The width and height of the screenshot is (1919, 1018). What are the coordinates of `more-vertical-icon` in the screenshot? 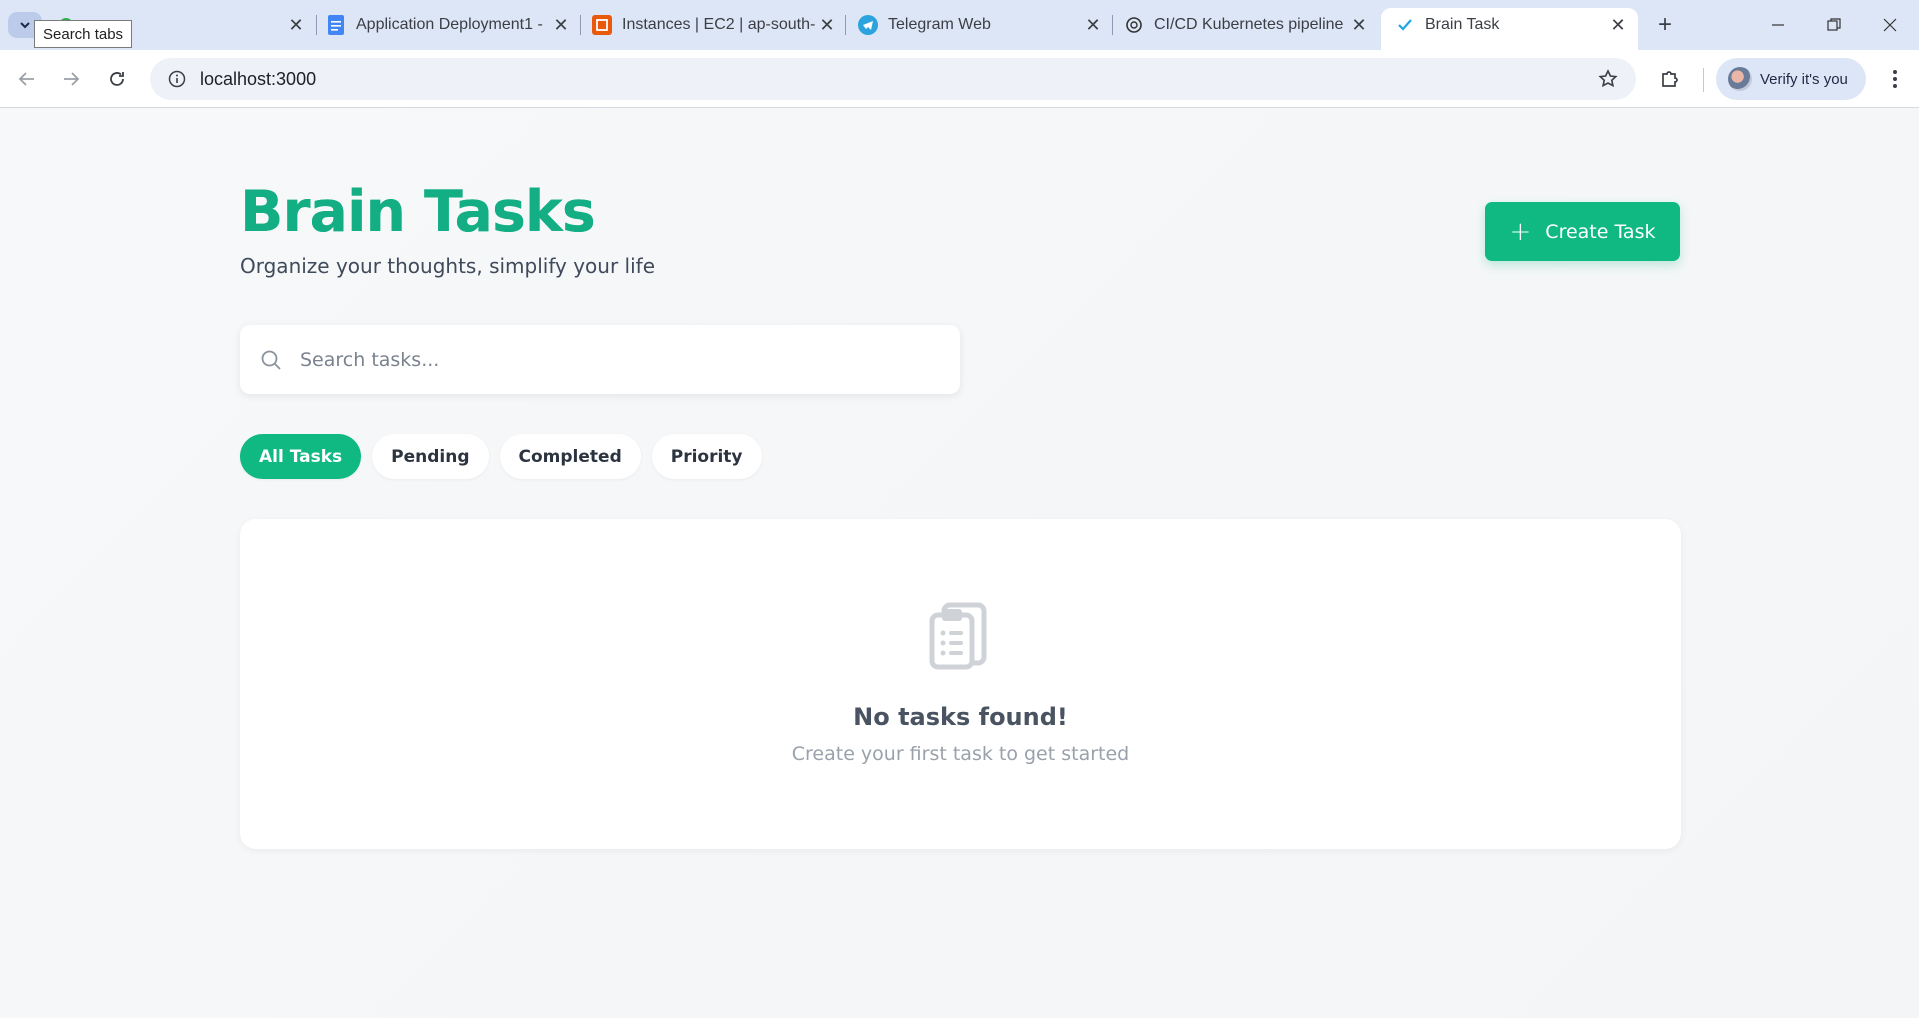 It's located at (1895, 79).